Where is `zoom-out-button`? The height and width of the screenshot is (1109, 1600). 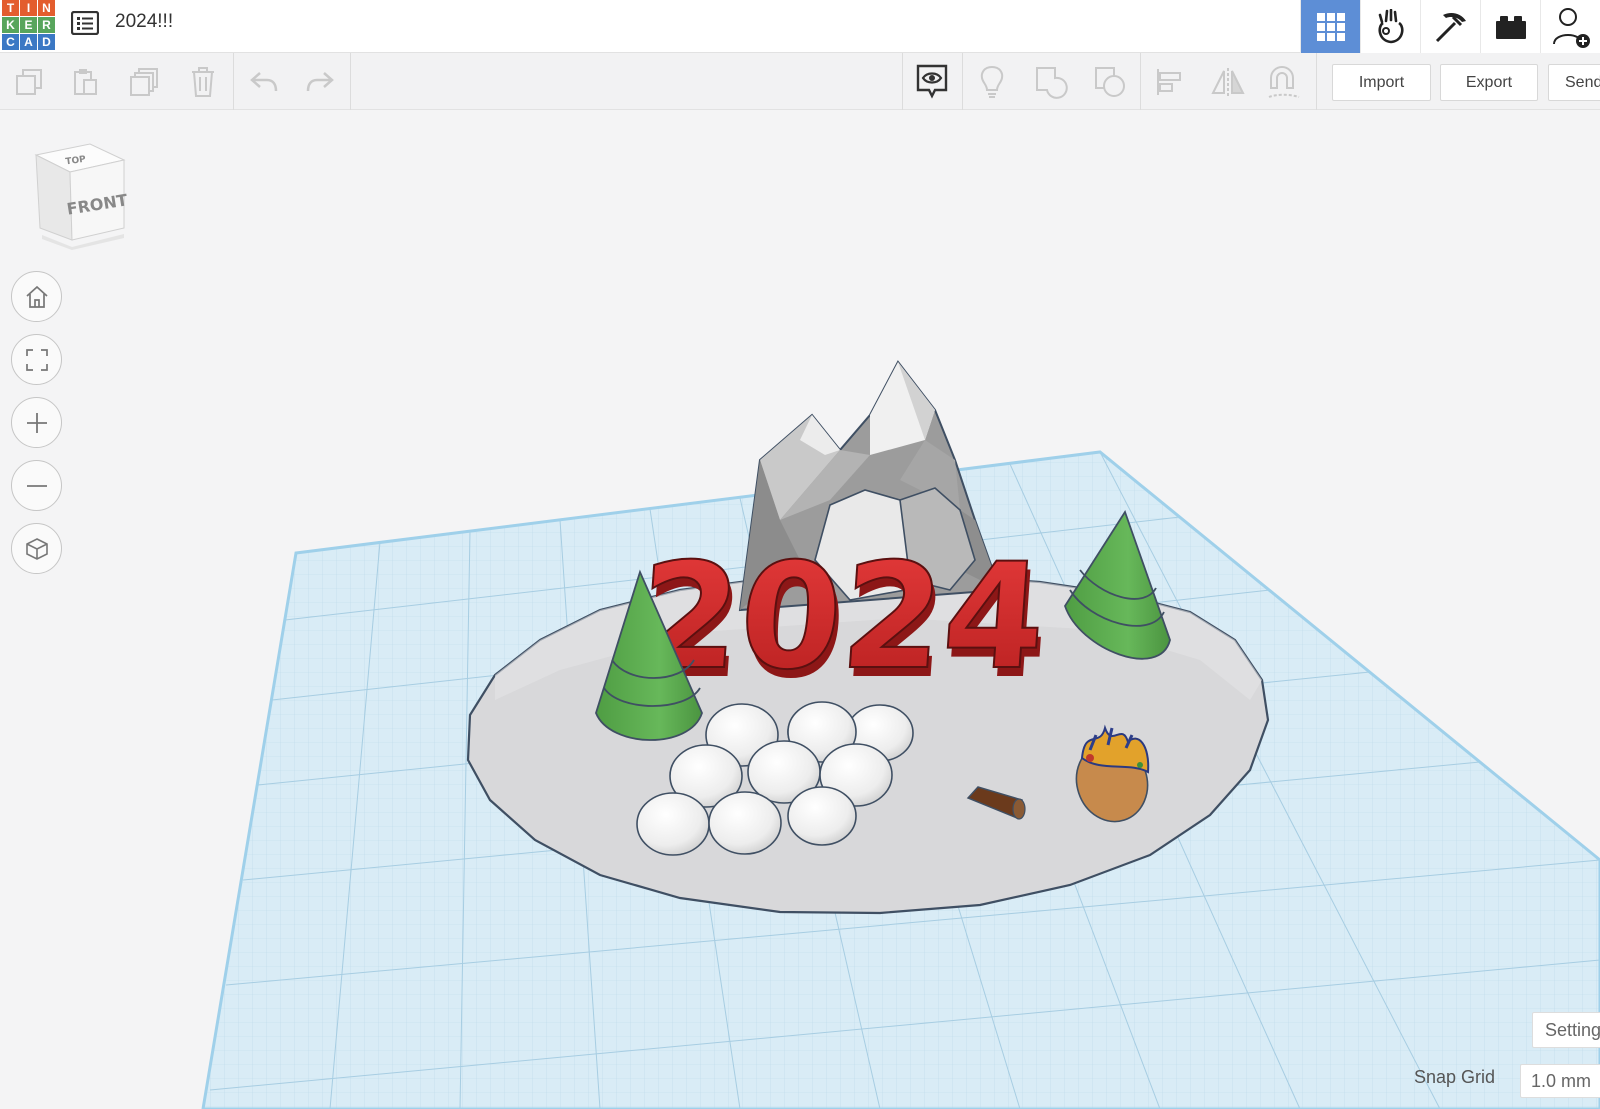
zoom-out-button is located at coordinates (36, 485).